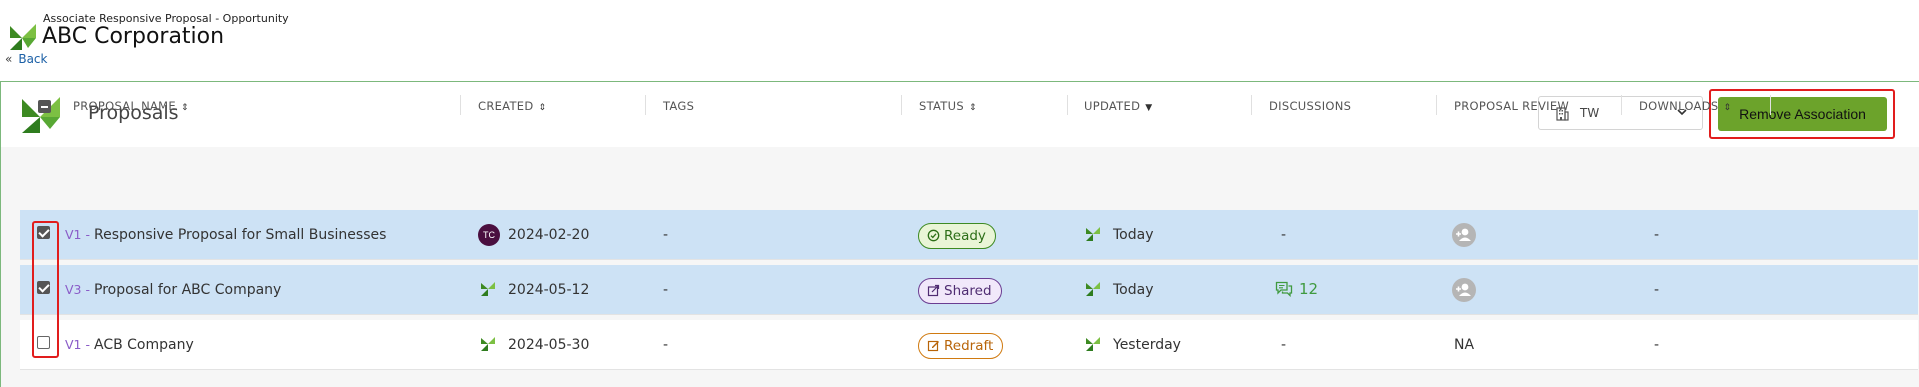  What do you see at coordinates (1296, 289) in the screenshot?
I see `discussions-link: 12` at bounding box center [1296, 289].